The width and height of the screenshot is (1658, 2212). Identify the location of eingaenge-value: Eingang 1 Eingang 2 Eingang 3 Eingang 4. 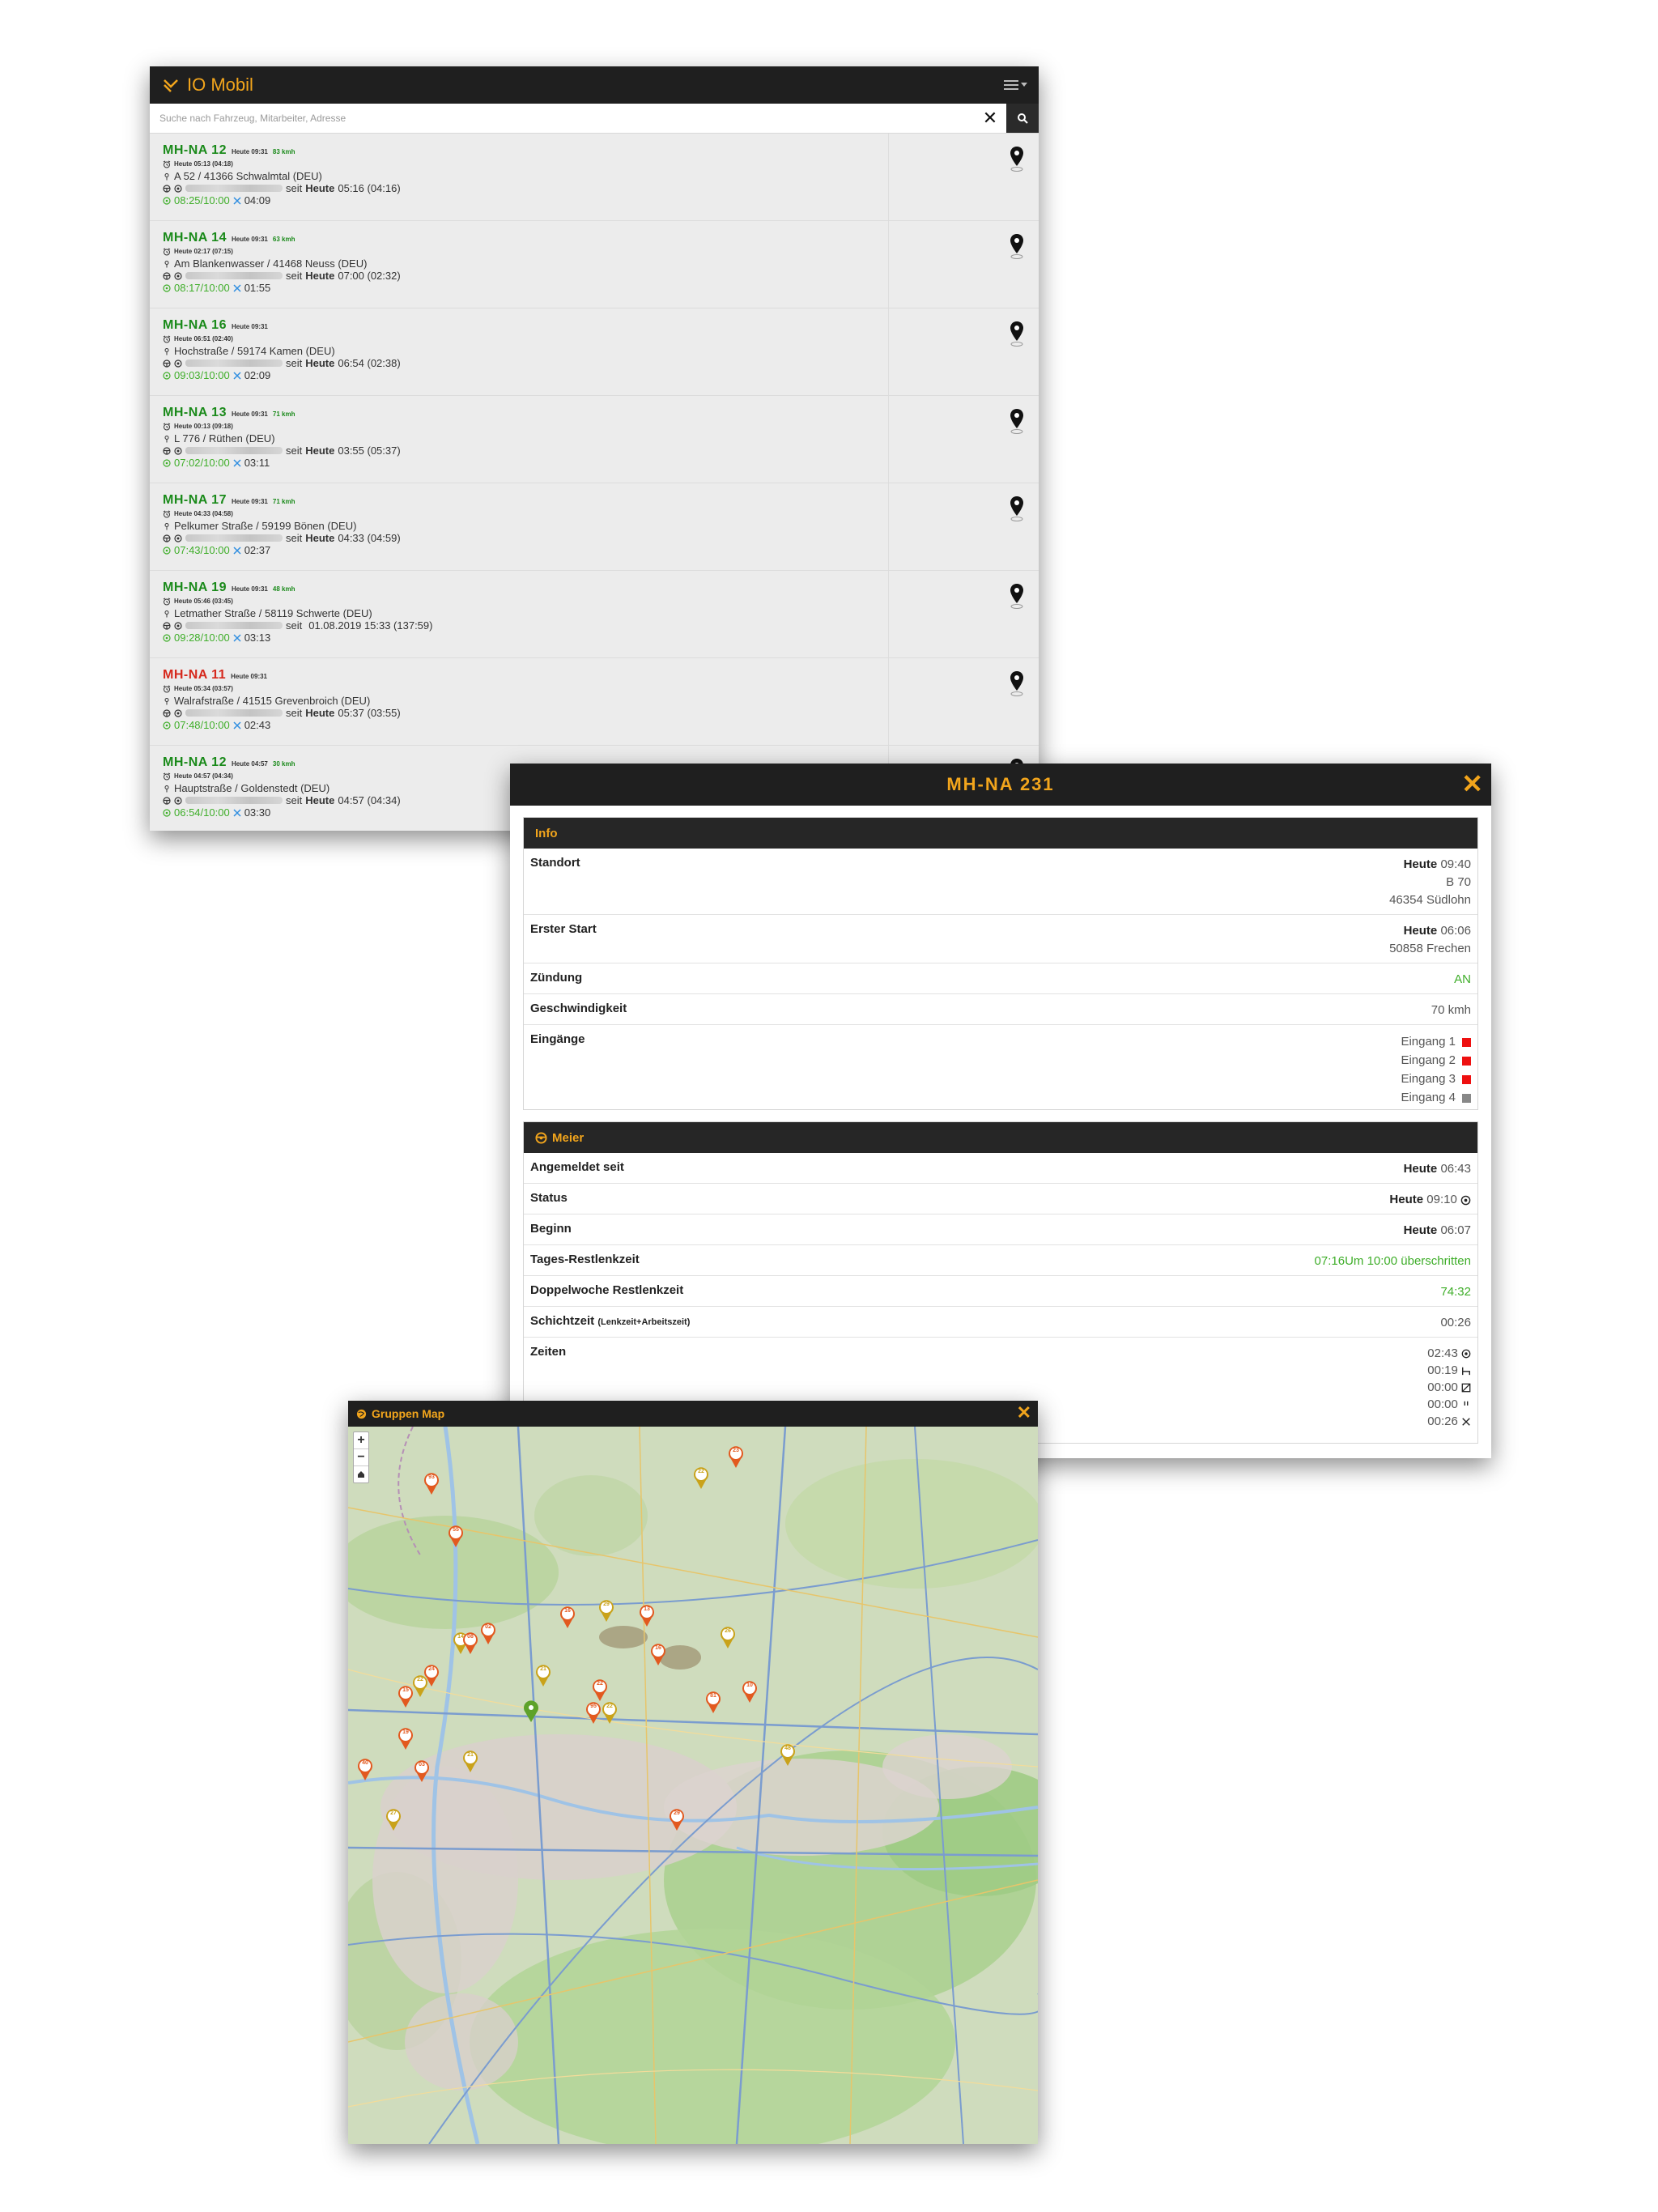
(1436, 1068).